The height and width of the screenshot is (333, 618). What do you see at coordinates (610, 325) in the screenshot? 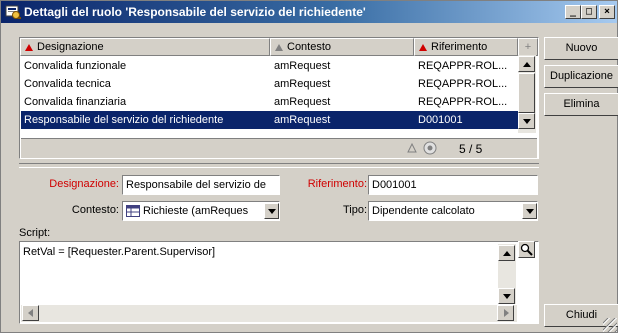
I see `resize-grip-icon` at bounding box center [610, 325].